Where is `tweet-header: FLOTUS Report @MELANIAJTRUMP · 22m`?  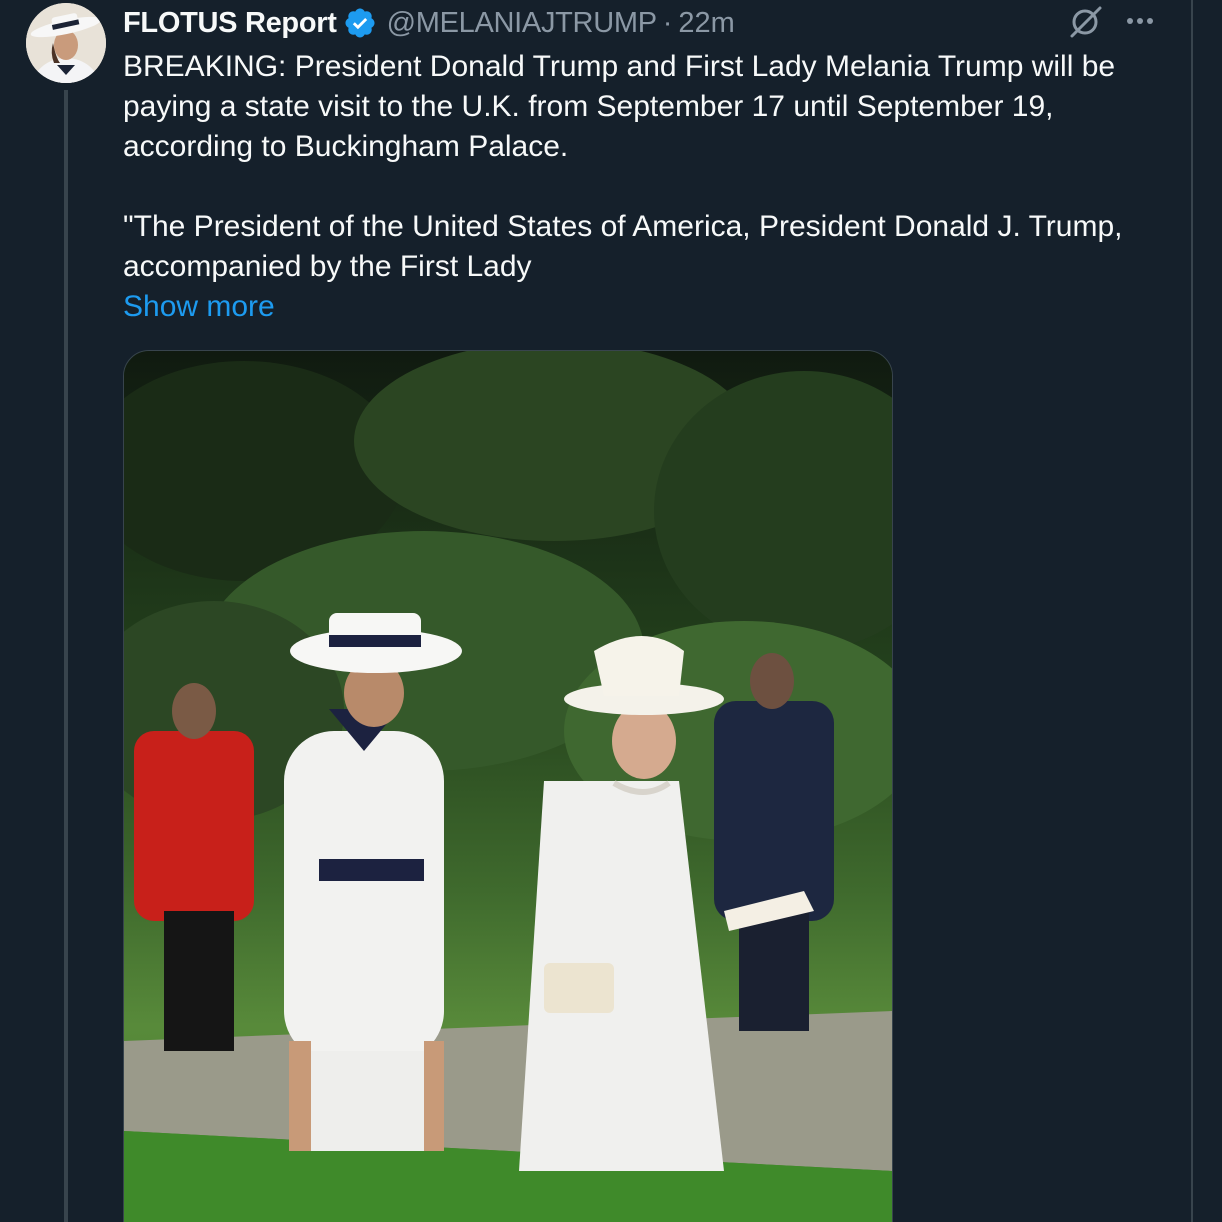
tweet-header: FLOTUS Report @MELANIAJTRUMP · 22m is located at coordinates (429, 23).